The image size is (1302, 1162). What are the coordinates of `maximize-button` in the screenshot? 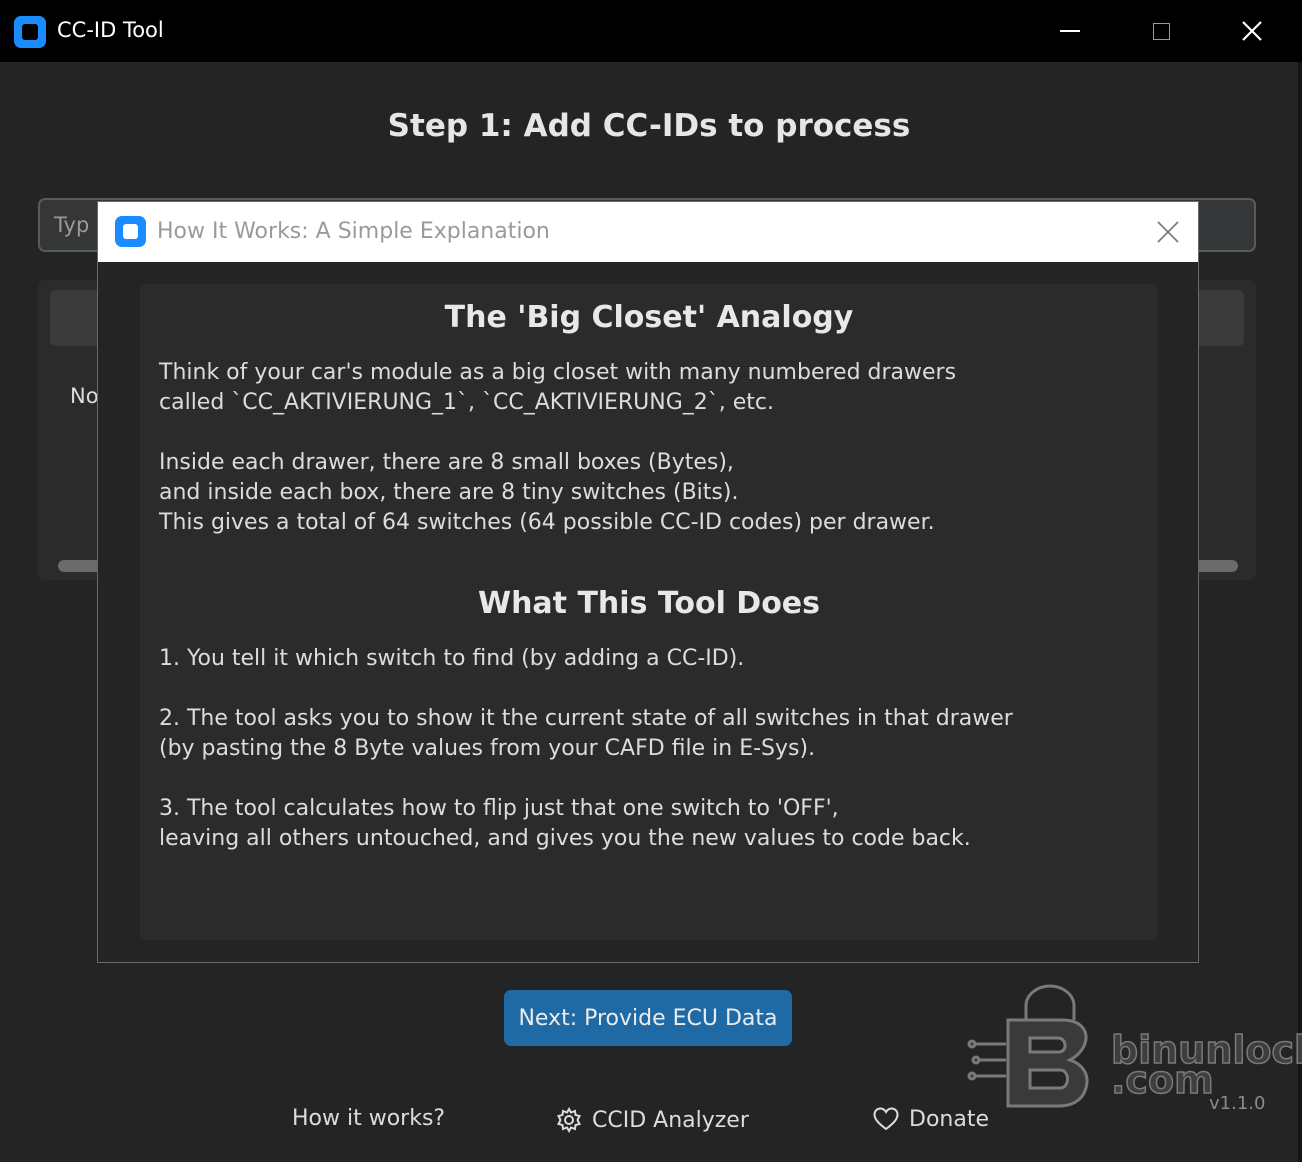 It's located at (1161, 31).